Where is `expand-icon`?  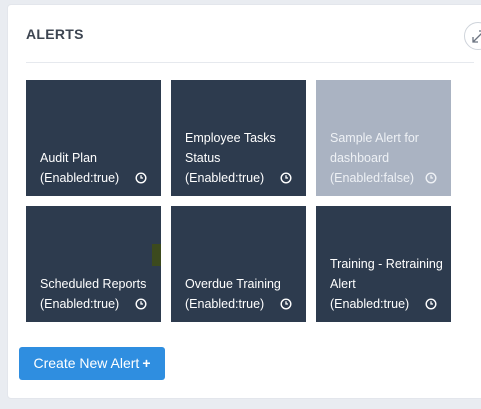 expand-icon is located at coordinates (476, 36).